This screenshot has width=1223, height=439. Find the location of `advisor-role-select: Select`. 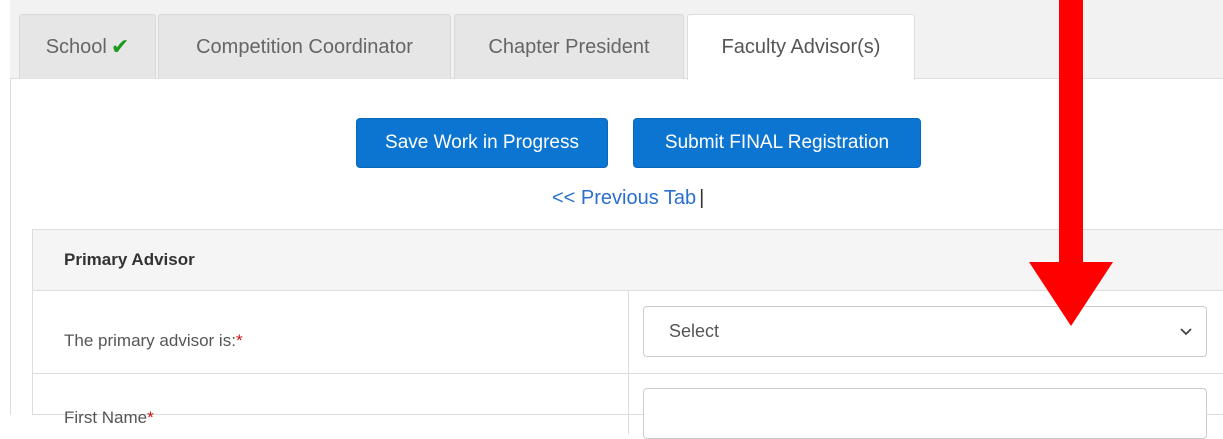

advisor-role-select: Select is located at coordinates (925, 331).